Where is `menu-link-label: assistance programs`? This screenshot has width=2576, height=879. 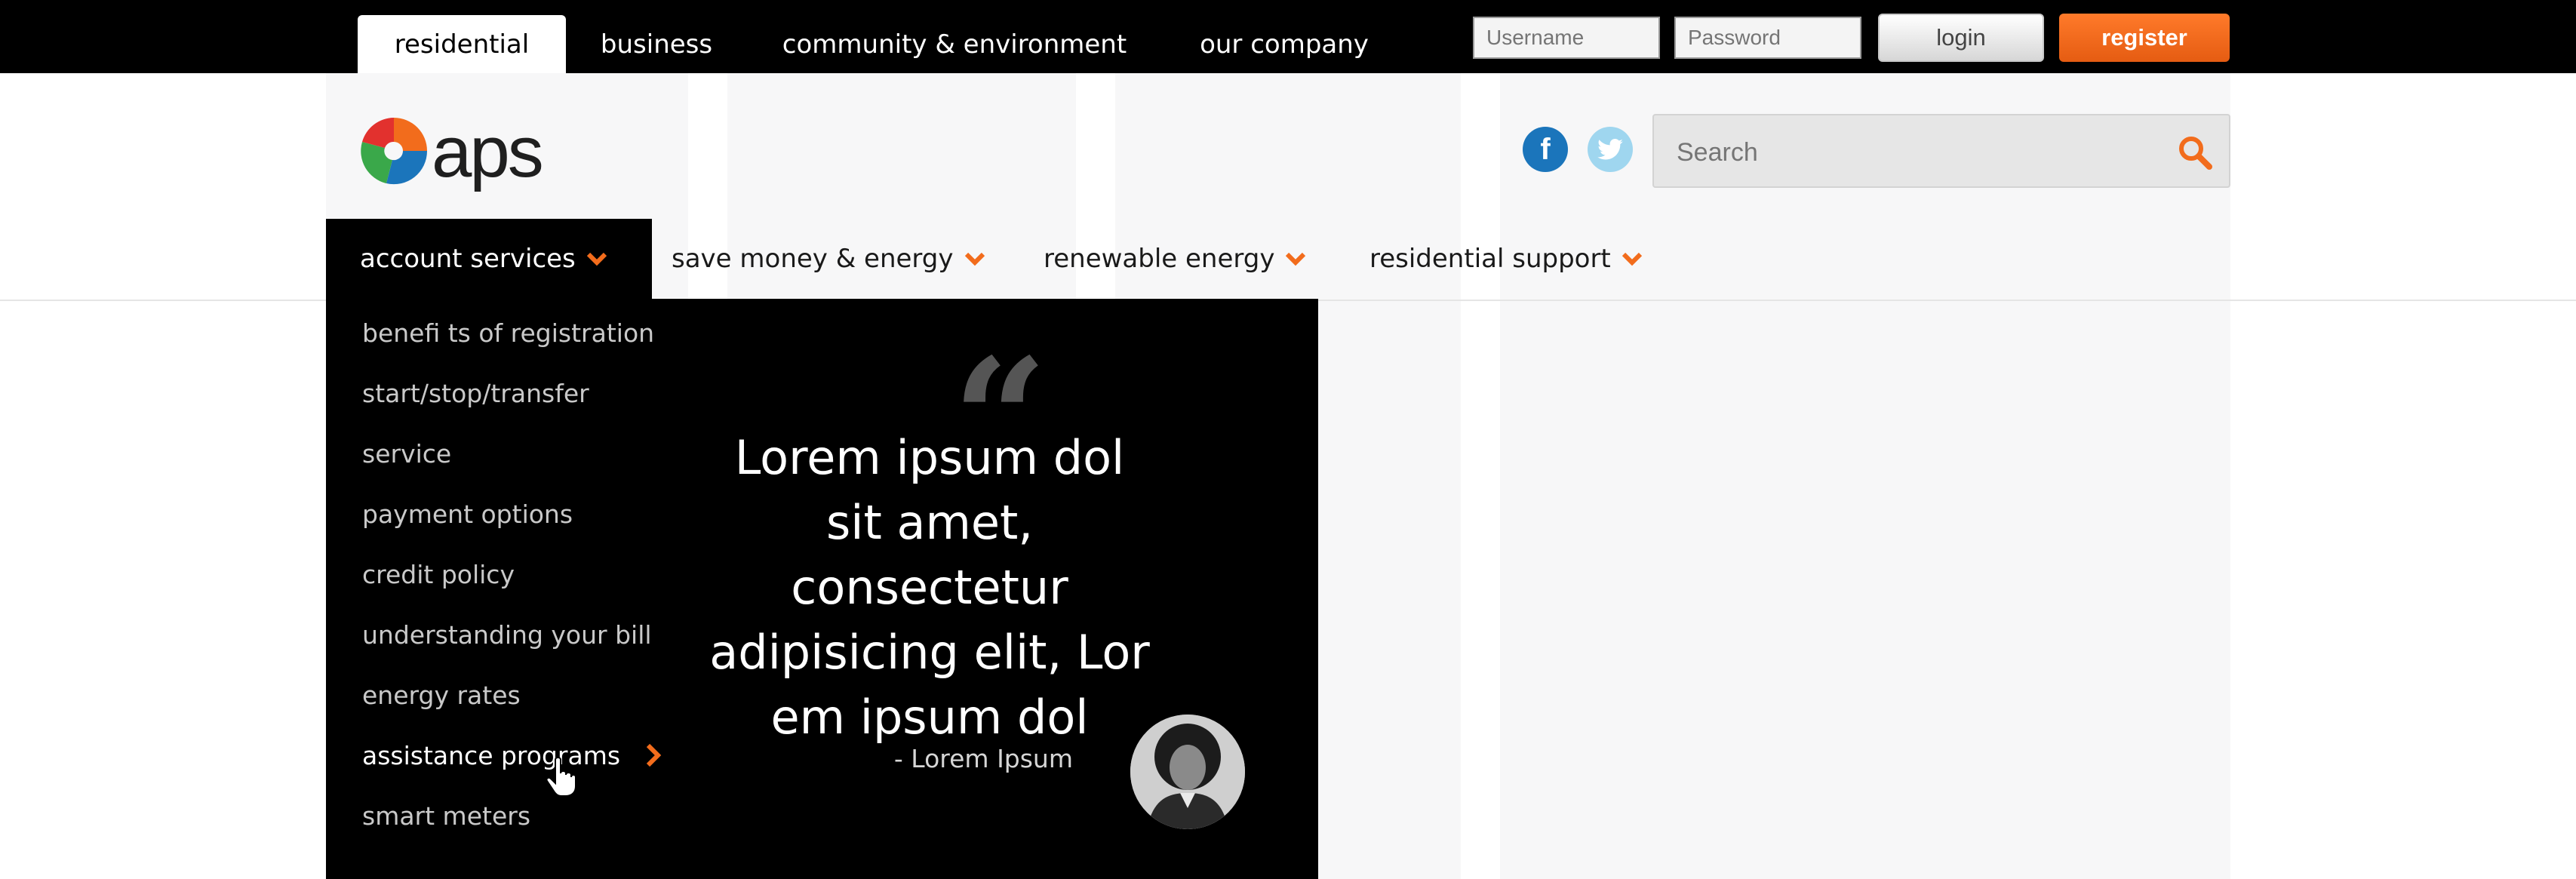 menu-link-label: assistance programs is located at coordinates (491, 755).